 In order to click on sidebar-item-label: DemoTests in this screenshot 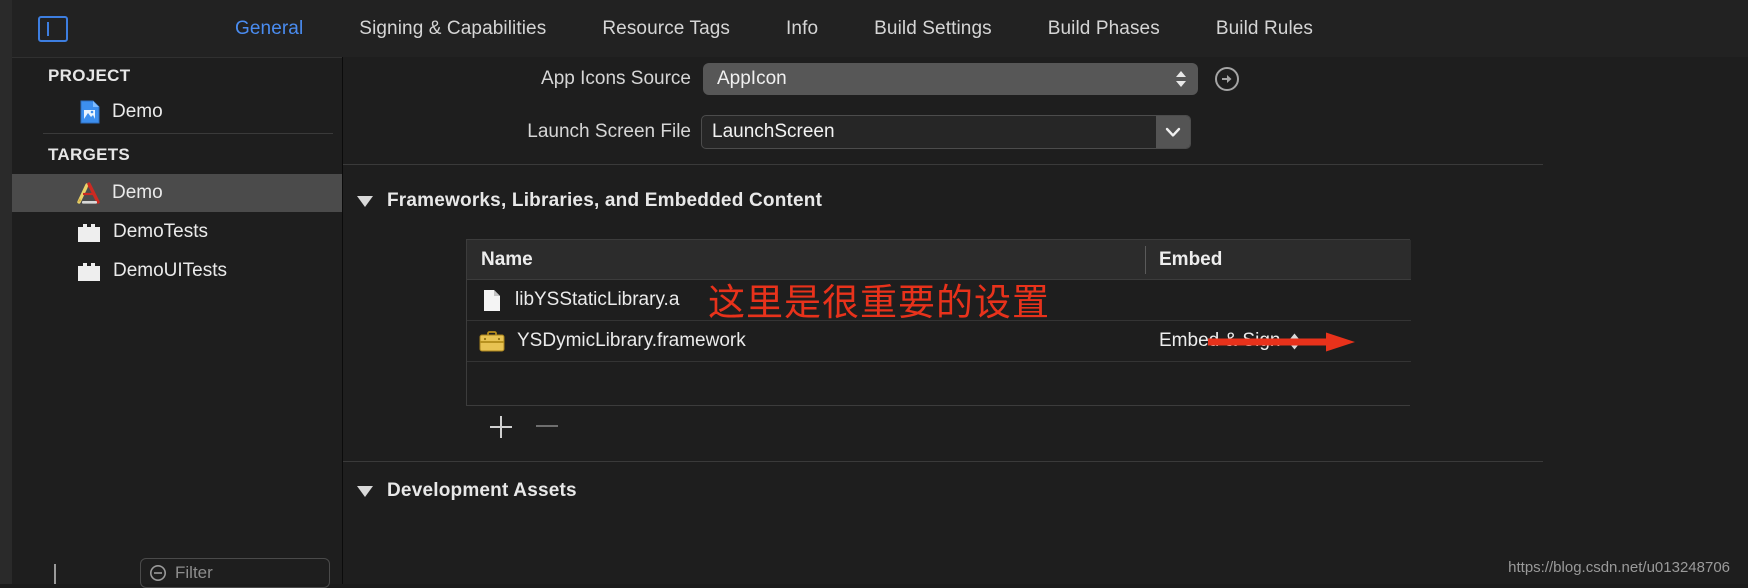, I will do `click(161, 231)`.